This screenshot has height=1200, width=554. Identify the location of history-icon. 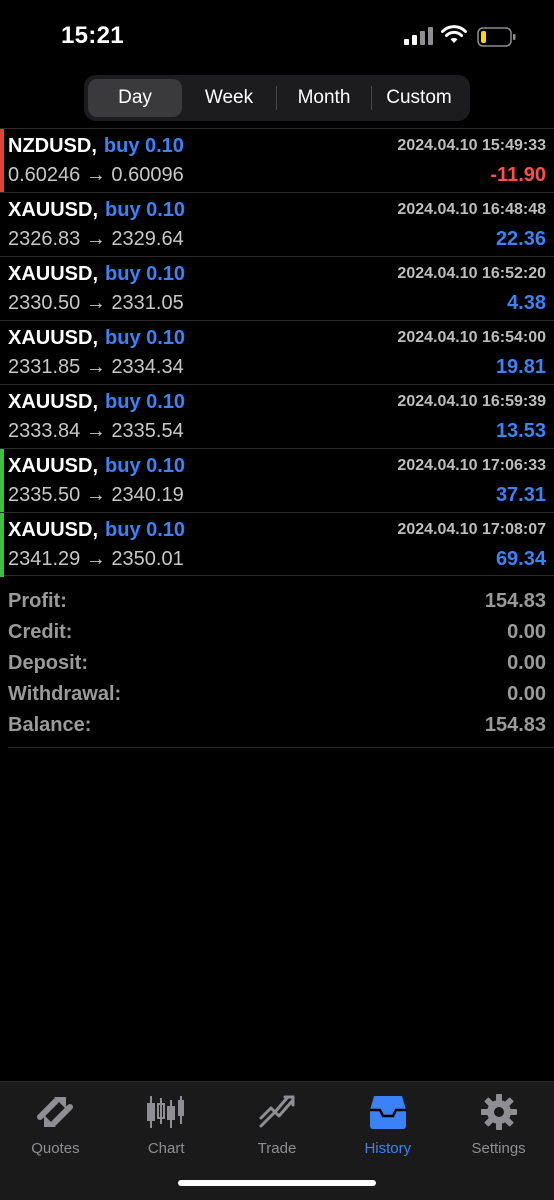
(388, 1112).